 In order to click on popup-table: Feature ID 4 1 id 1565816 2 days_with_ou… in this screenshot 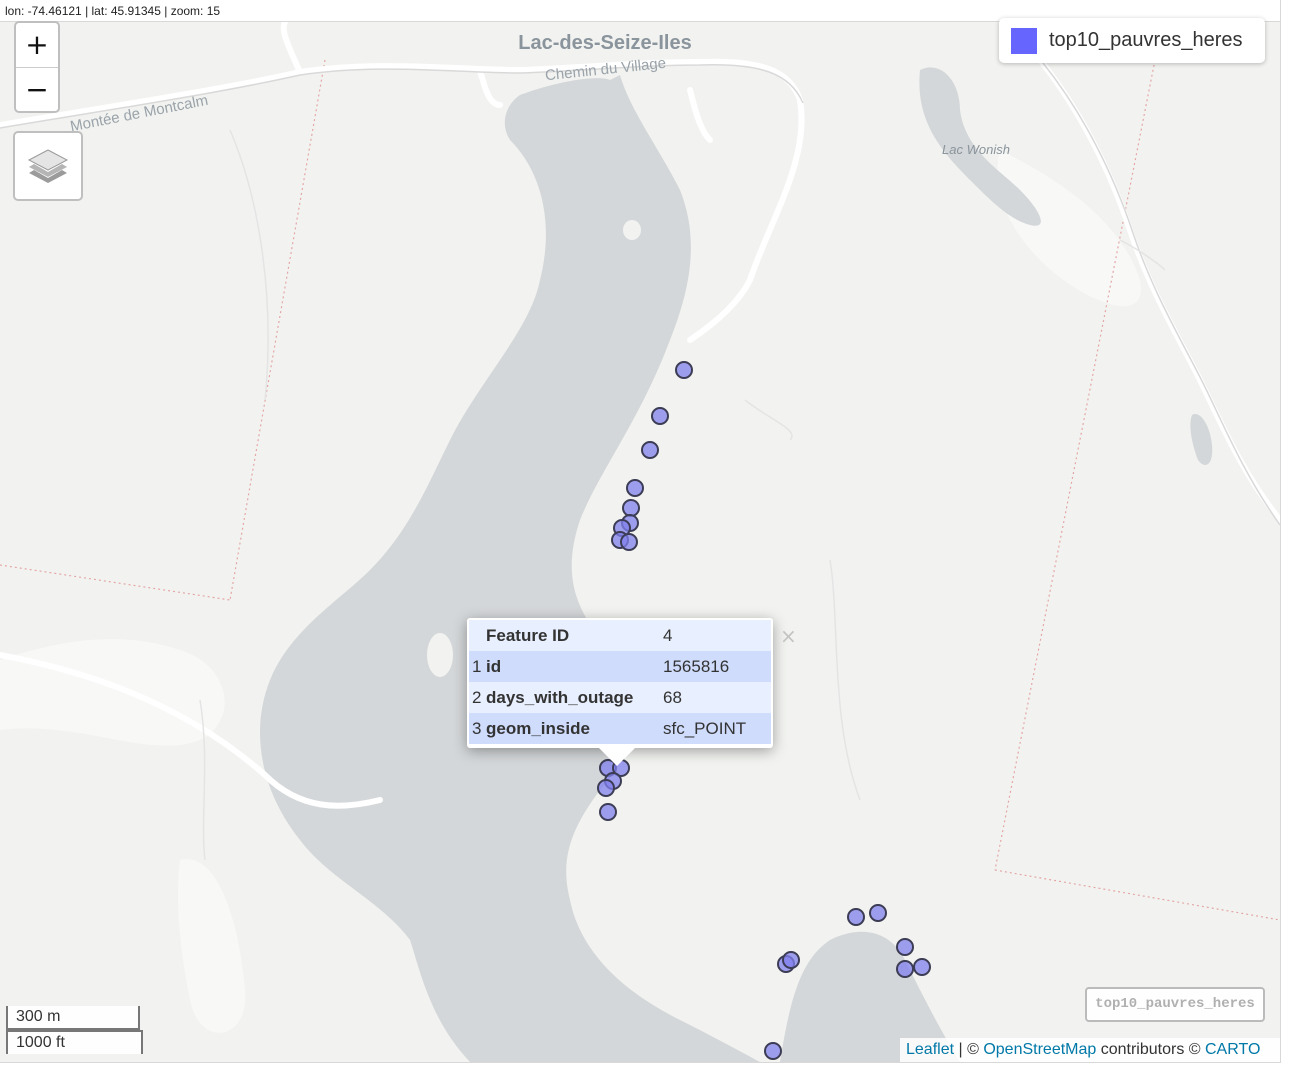, I will do `click(620, 682)`.